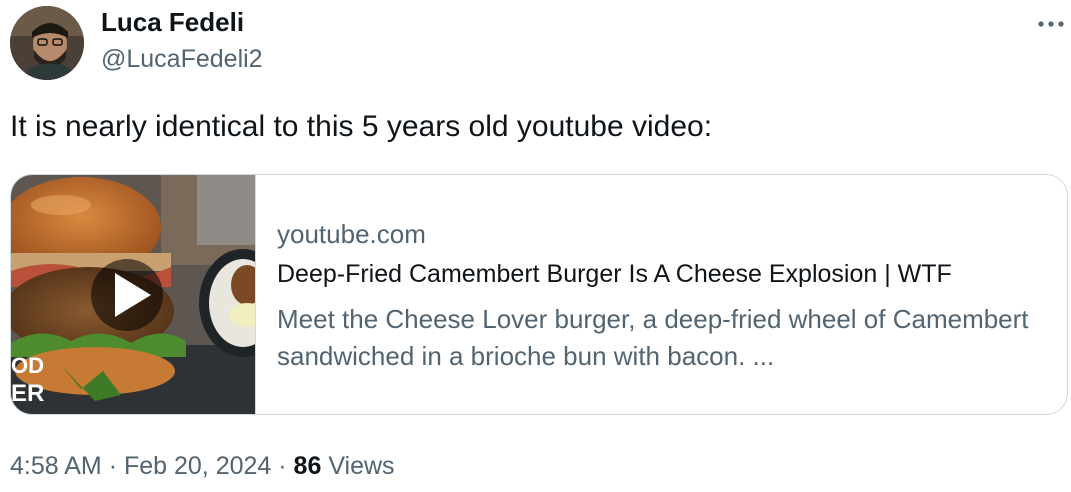 The width and height of the screenshot is (1071, 492). I want to click on thumbnail-watermark-line1: OD, so click(27, 365).